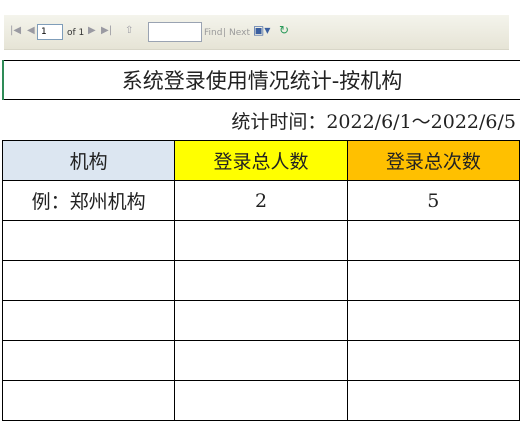 The image size is (522, 425). I want to click on table-header-row: 机构 登录总人数 登录总次数, so click(261, 160).